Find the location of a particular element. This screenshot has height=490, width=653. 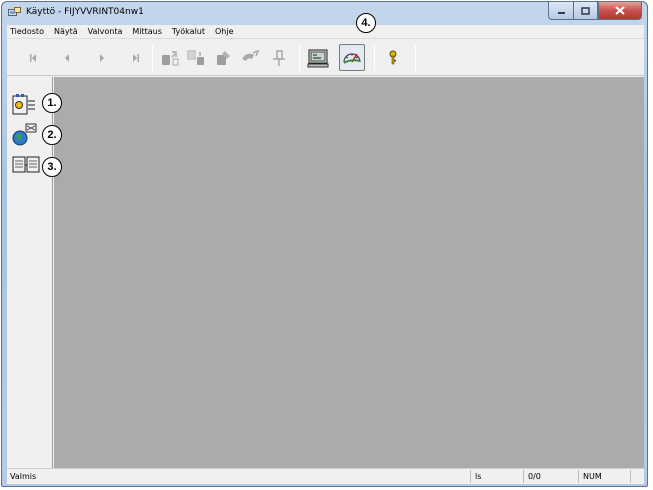

callout-2: 2. is located at coordinates (52, 135).